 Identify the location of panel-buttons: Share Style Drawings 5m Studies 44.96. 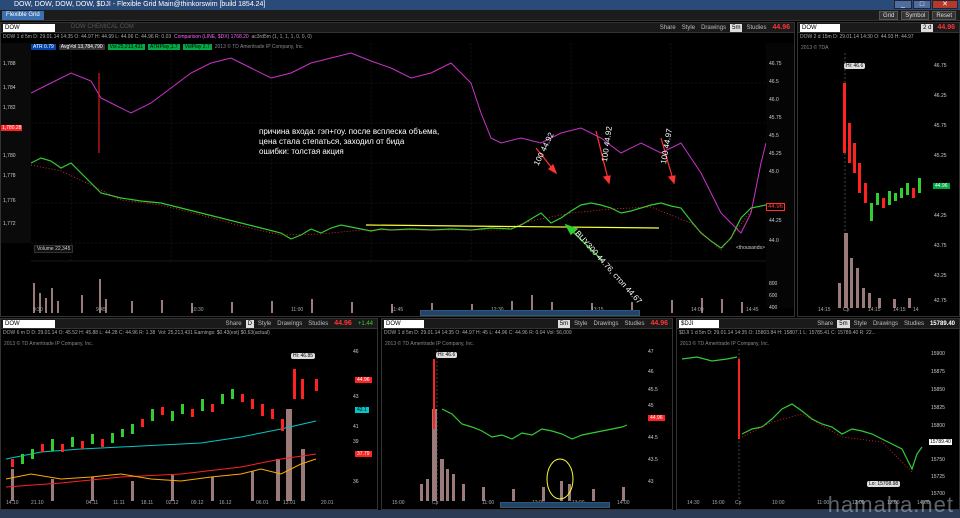
(725, 28).